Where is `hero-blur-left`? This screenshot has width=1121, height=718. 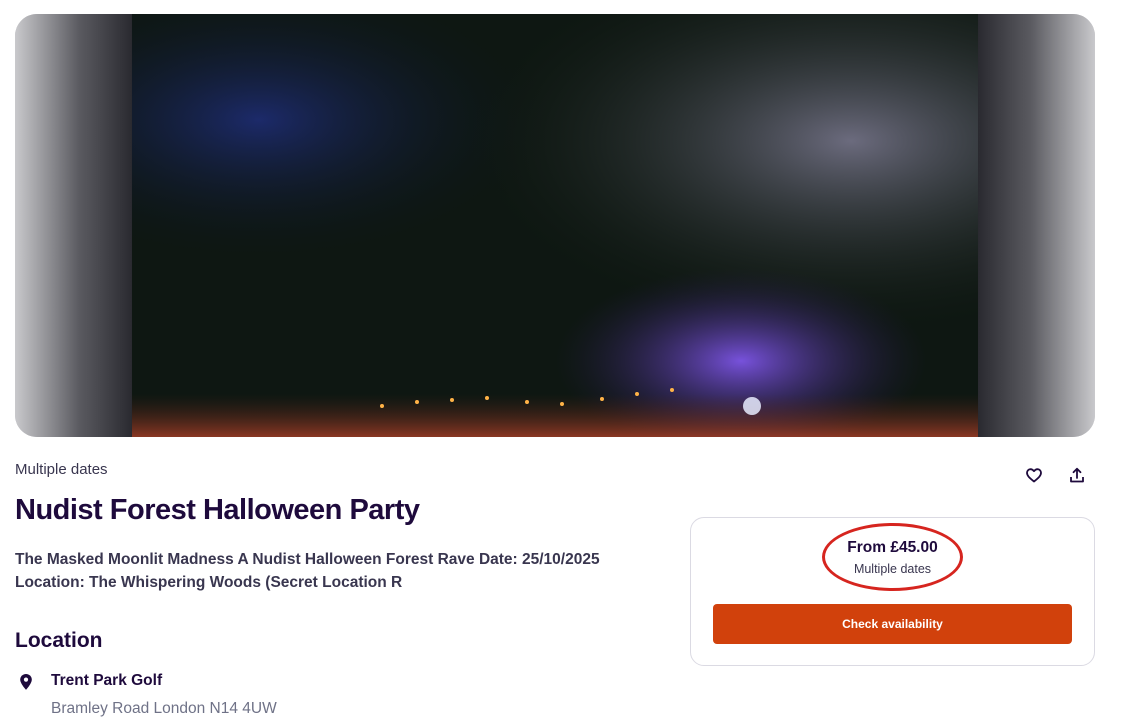 hero-blur-left is located at coordinates (73, 225).